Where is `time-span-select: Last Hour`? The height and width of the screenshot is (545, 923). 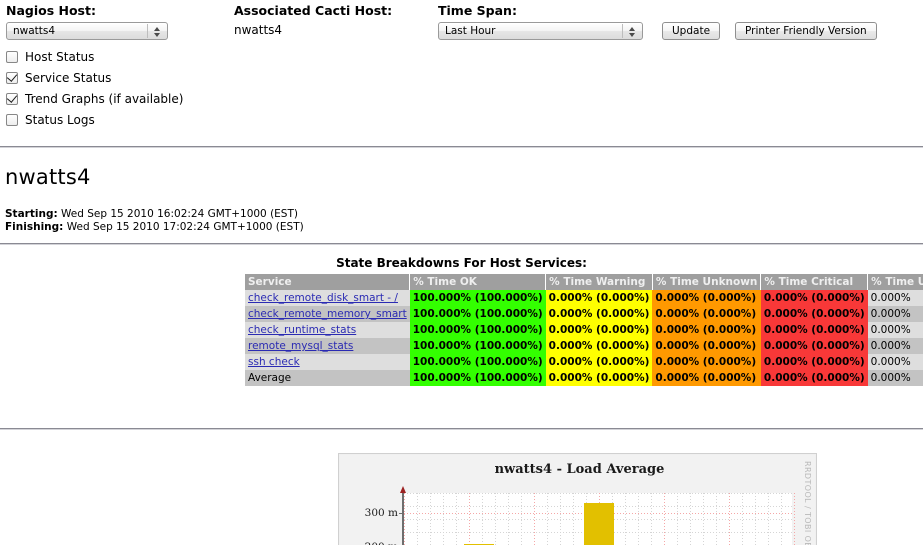 time-span-select: Last Hour is located at coordinates (540, 31).